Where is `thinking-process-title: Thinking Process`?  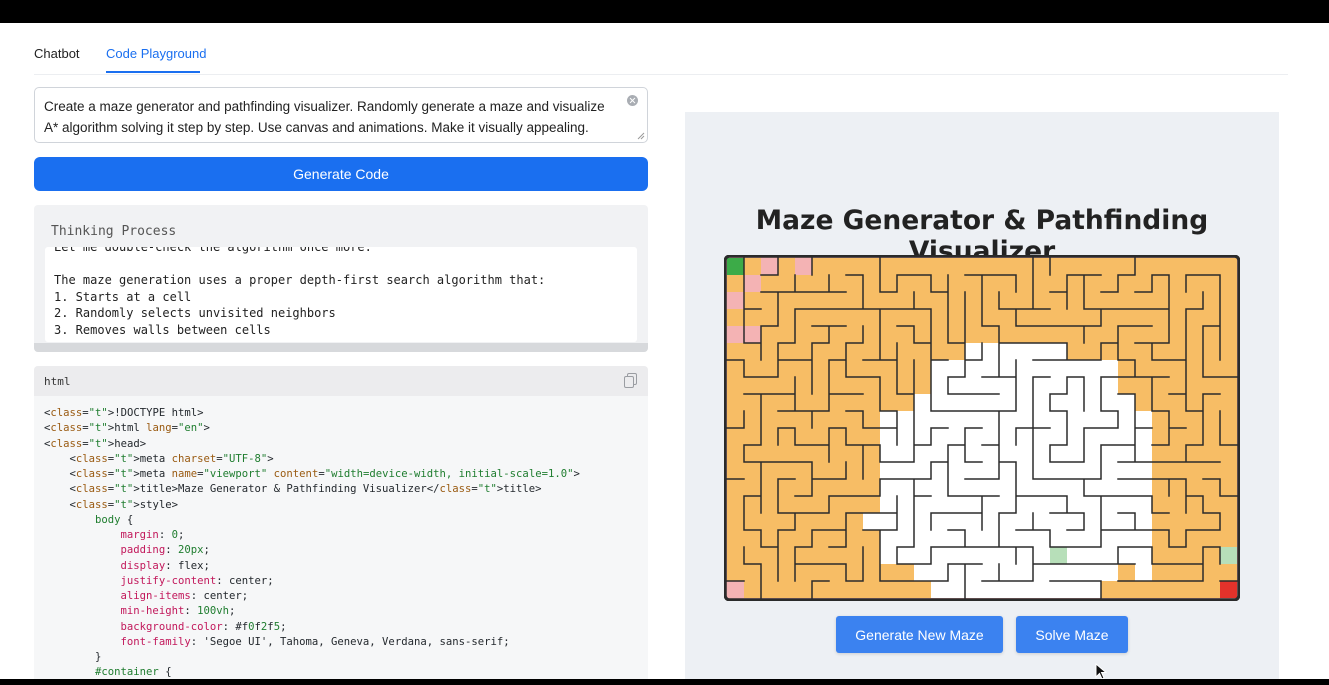
thinking-process-title: Thinking Process is located at coordinates (114, 231).